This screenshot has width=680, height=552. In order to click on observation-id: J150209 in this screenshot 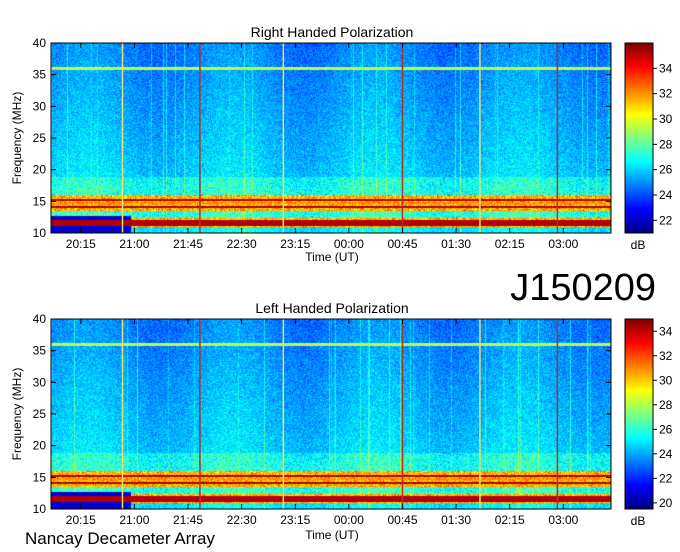, I will do `click(583, 288)`.